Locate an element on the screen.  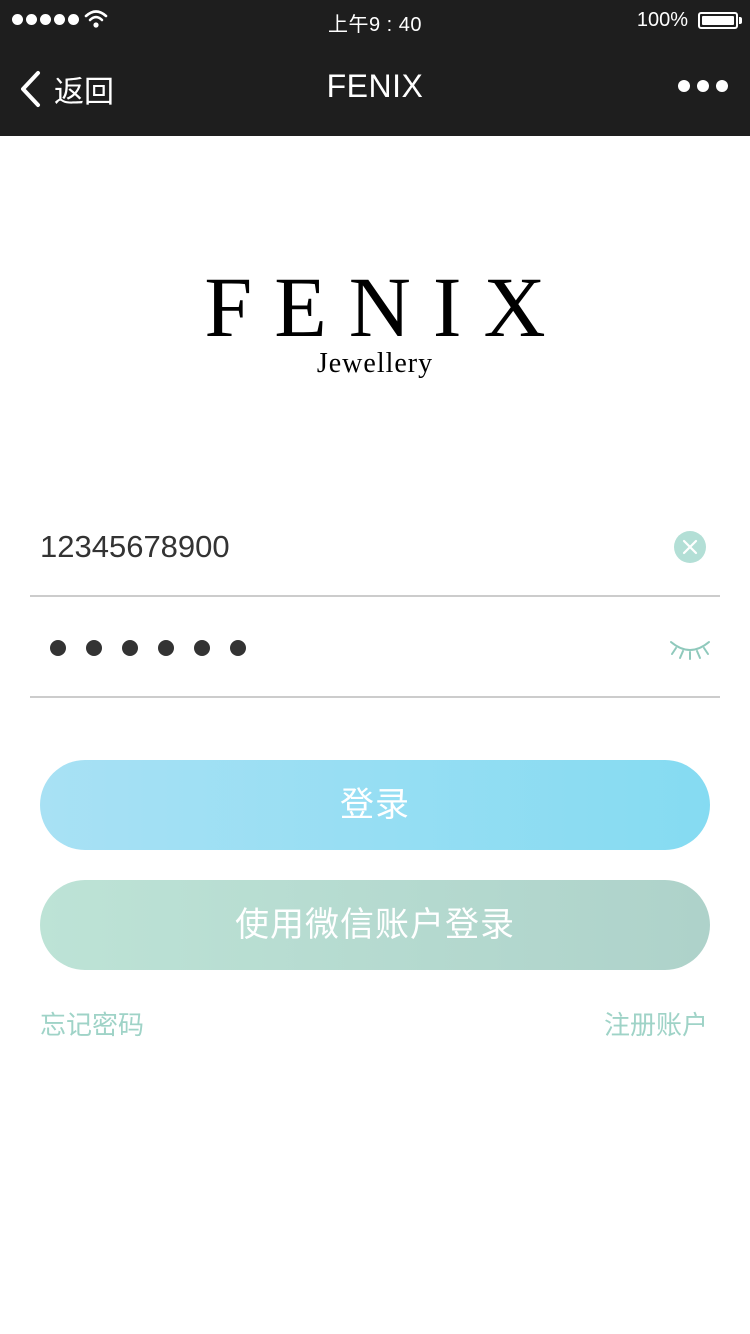
brand-logo: FENIX Jewellery is located at coordinates (375, 321).